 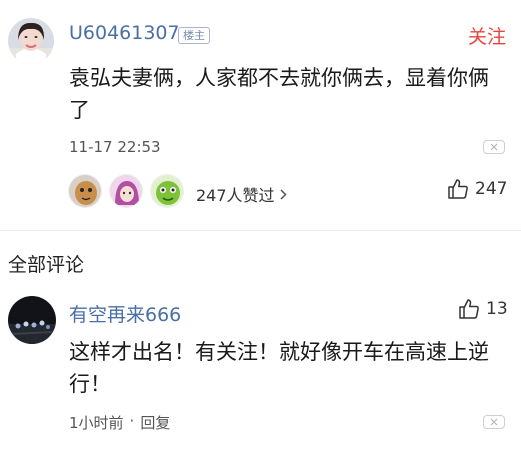 I want to click on user-avatar, so click(x=31, y=41).